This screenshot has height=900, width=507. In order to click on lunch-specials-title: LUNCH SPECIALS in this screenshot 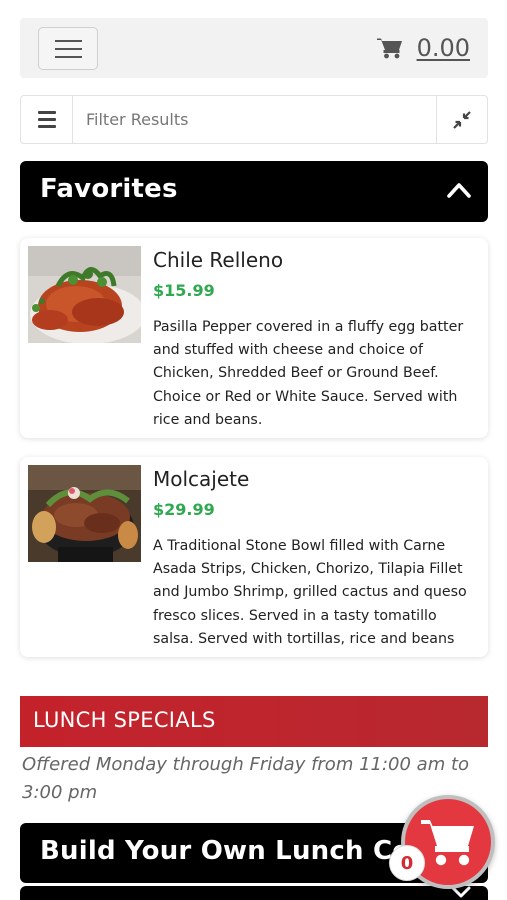, I will do `click(124, 720)`.